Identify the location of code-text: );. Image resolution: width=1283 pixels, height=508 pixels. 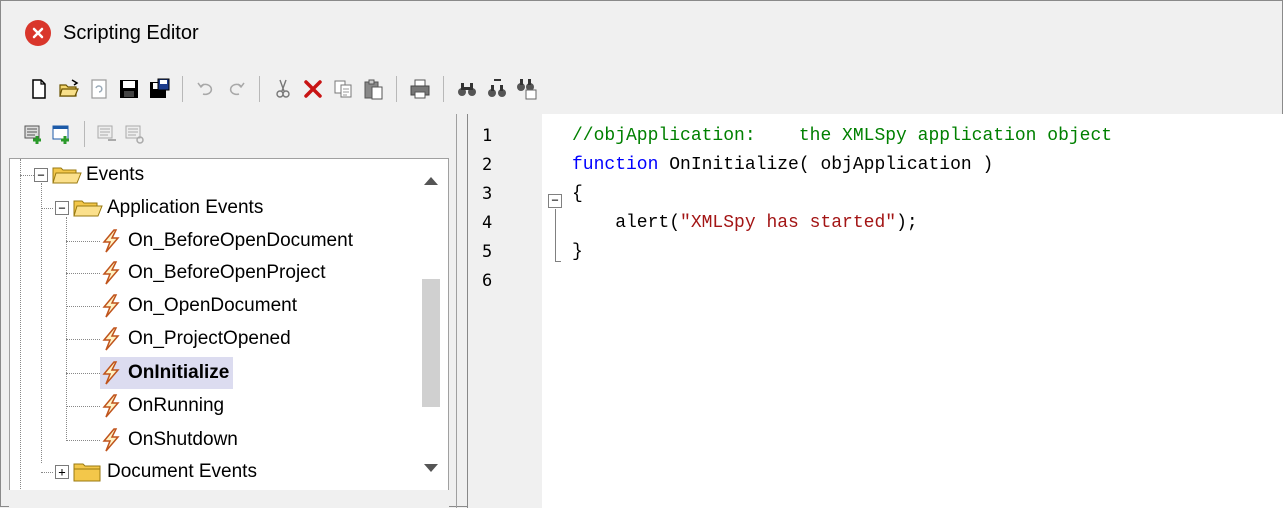
(907, 223).